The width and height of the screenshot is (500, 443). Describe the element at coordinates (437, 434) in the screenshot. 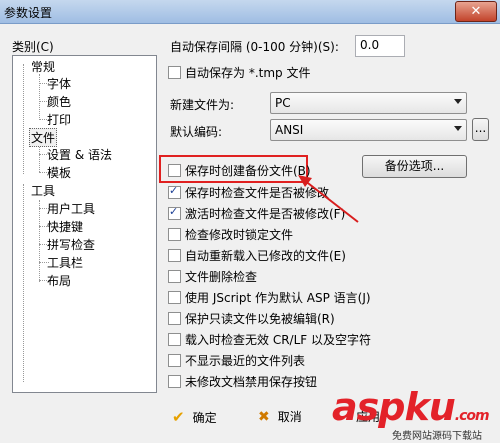

I see `watermark-tagline: 免费网站源码下载站` at that location.